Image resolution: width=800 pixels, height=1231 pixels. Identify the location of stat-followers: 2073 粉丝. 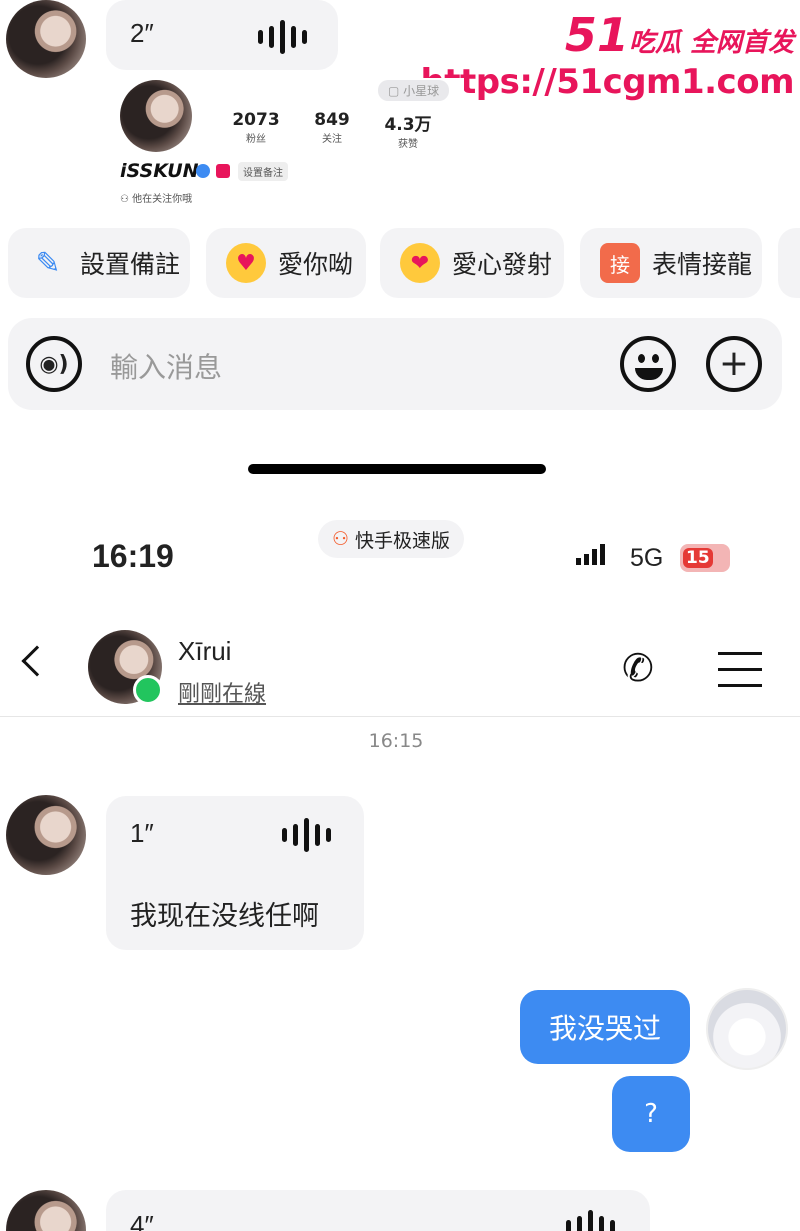
(256, 127).